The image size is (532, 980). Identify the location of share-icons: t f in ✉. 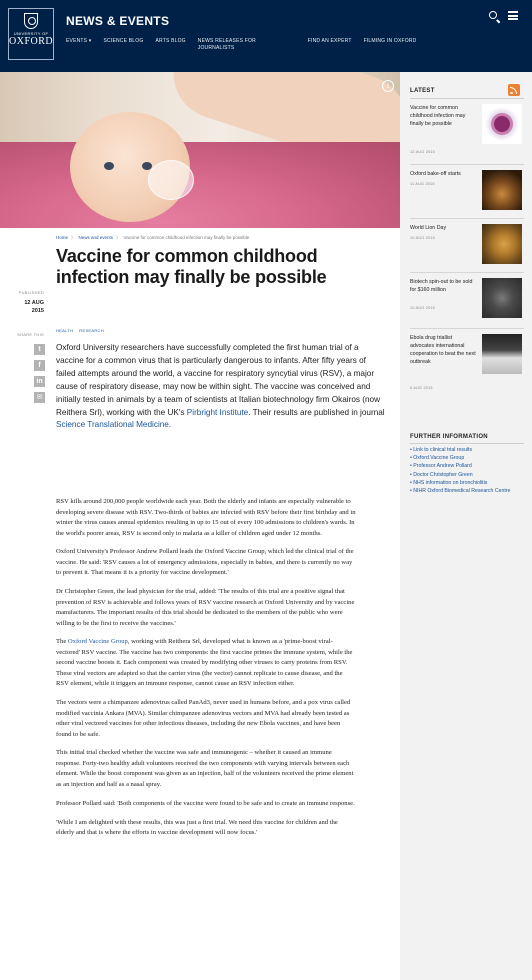
(40, 376).